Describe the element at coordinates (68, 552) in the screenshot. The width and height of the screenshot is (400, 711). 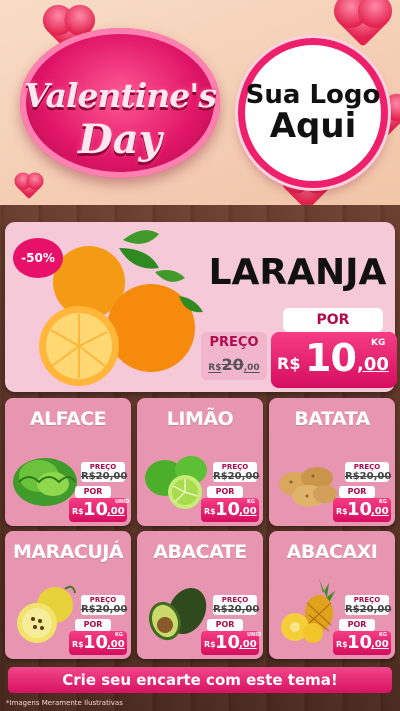
I see `product-name: MARACUJÁ` at that location.